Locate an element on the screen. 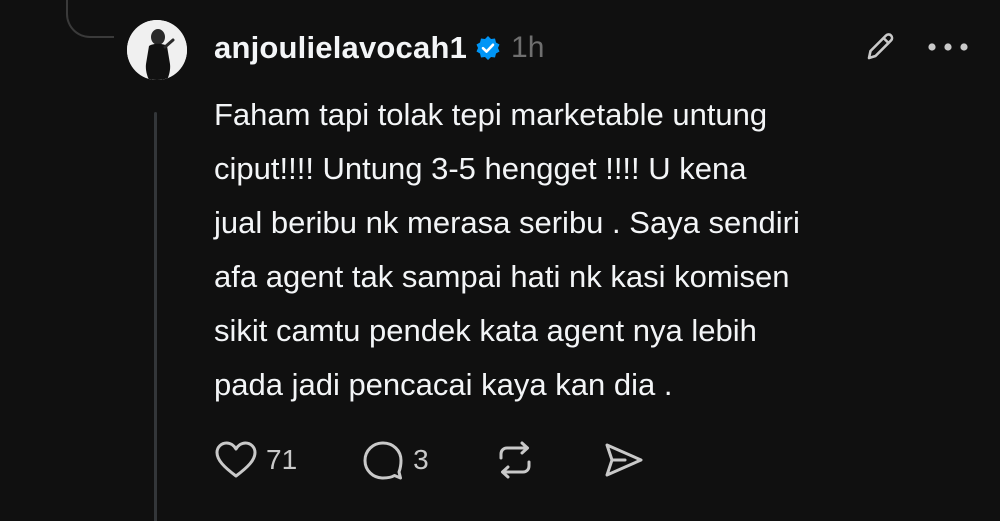 The height and width of the screenshot is (521, 1000). reply-button: 3 is located at coordinates (395, 460).